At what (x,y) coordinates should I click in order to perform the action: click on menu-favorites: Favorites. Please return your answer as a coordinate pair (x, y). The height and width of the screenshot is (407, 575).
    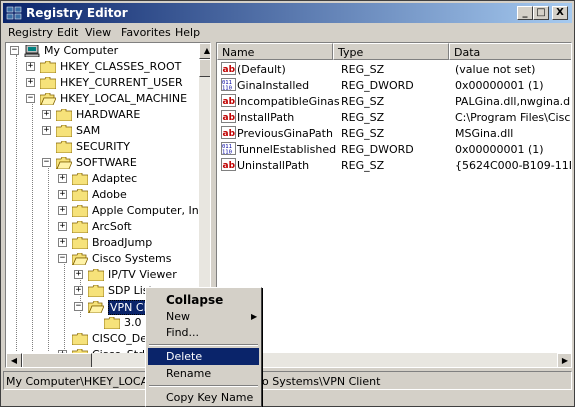
    Looking at the image, I should click on (146, 32).